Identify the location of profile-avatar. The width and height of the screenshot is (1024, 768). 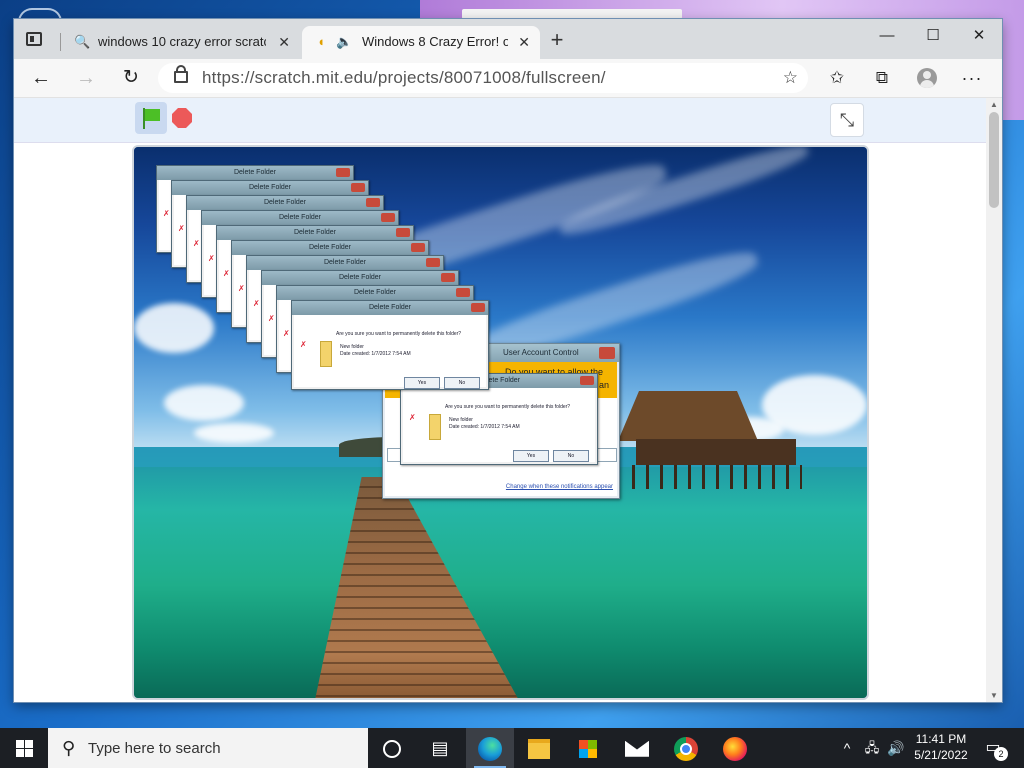
(927, 78).